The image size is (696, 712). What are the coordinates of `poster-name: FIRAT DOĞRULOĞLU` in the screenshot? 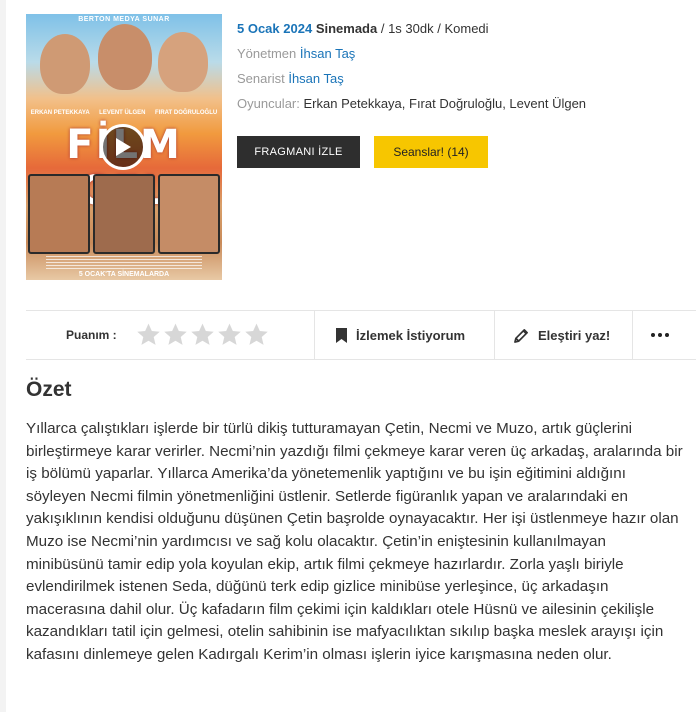 It's located at (186, 113).